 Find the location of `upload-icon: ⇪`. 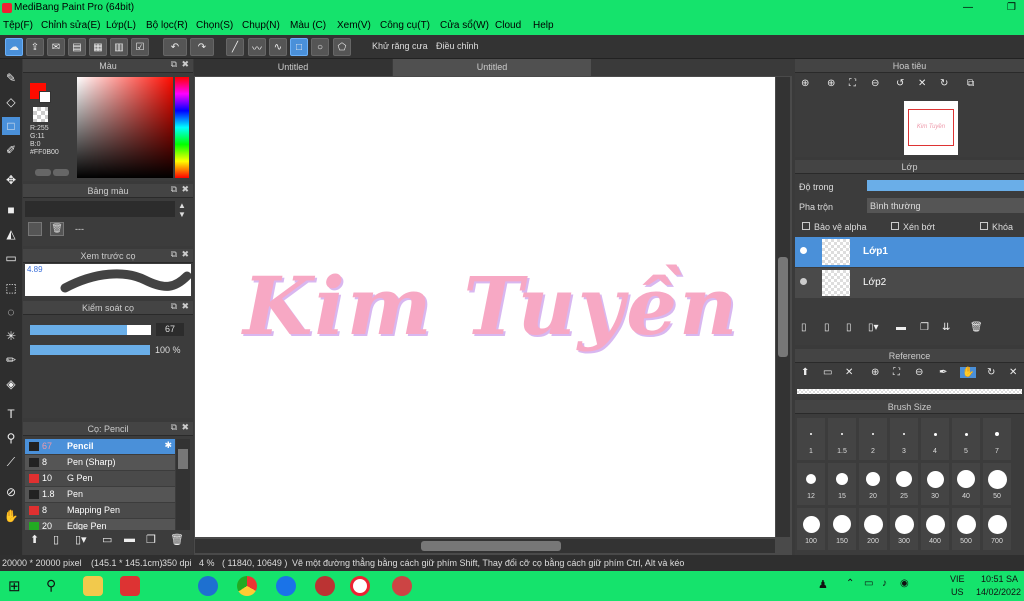

upload-icon: ⇪ is located at coordinates (35, 47).